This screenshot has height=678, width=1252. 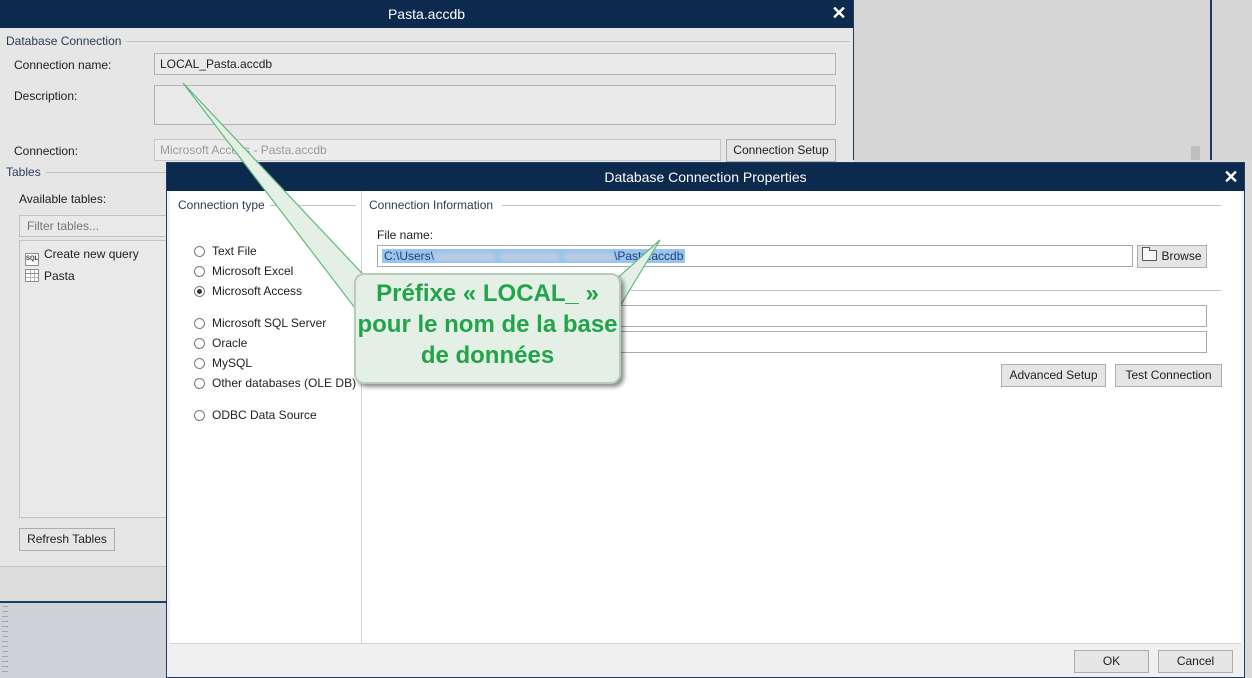 I want to click on callout-line: de données, so click(x=487, y=355).